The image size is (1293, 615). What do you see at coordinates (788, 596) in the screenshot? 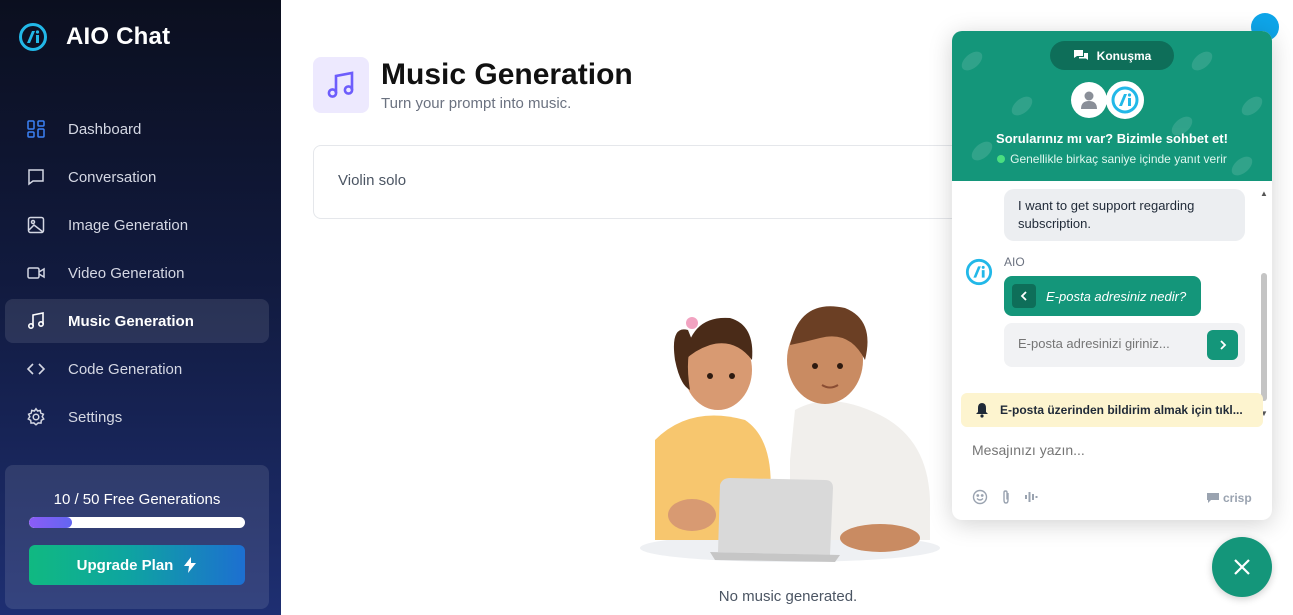
I see `empty-state-text: No music generated.` at bounding box center [788, 596].